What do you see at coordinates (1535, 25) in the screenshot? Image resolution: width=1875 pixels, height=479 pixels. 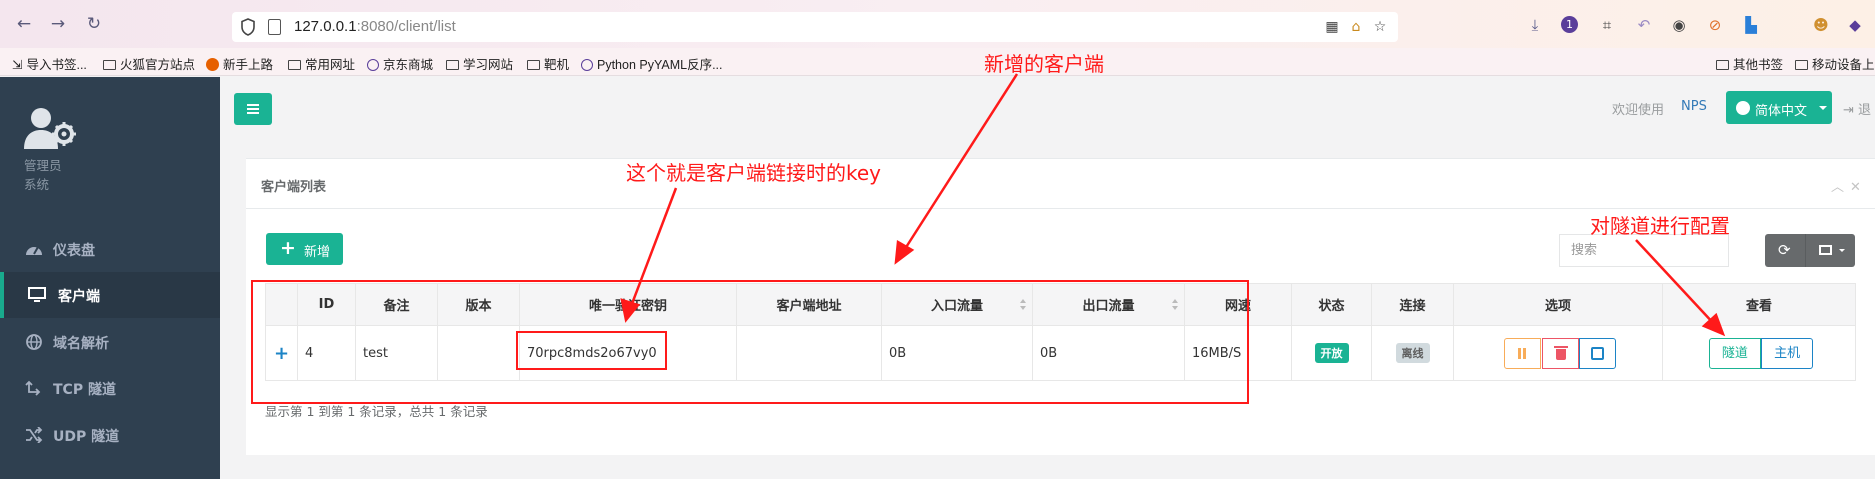 I see `download-icon: ⤓` at bounding box center [1535, 25].